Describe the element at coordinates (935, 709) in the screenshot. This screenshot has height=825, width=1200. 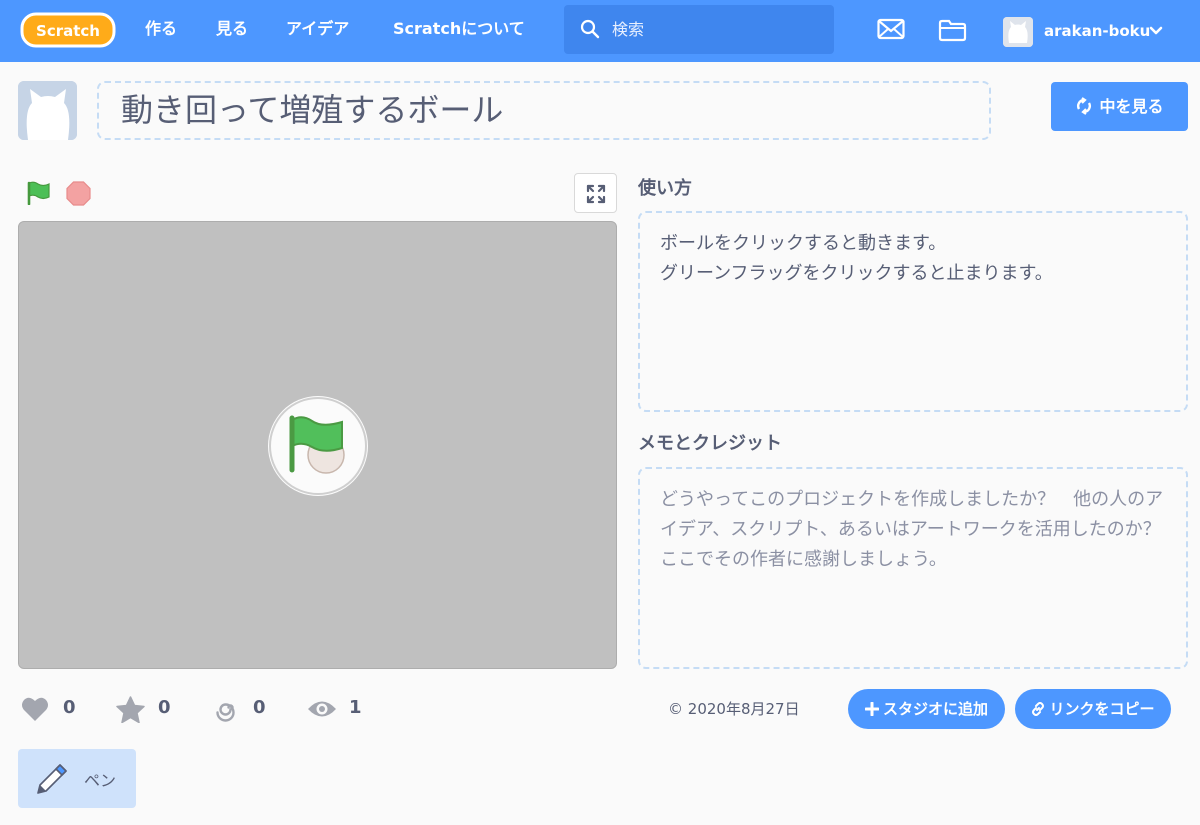
I see `add-to-studio-label: スタジオに追加` at that location.